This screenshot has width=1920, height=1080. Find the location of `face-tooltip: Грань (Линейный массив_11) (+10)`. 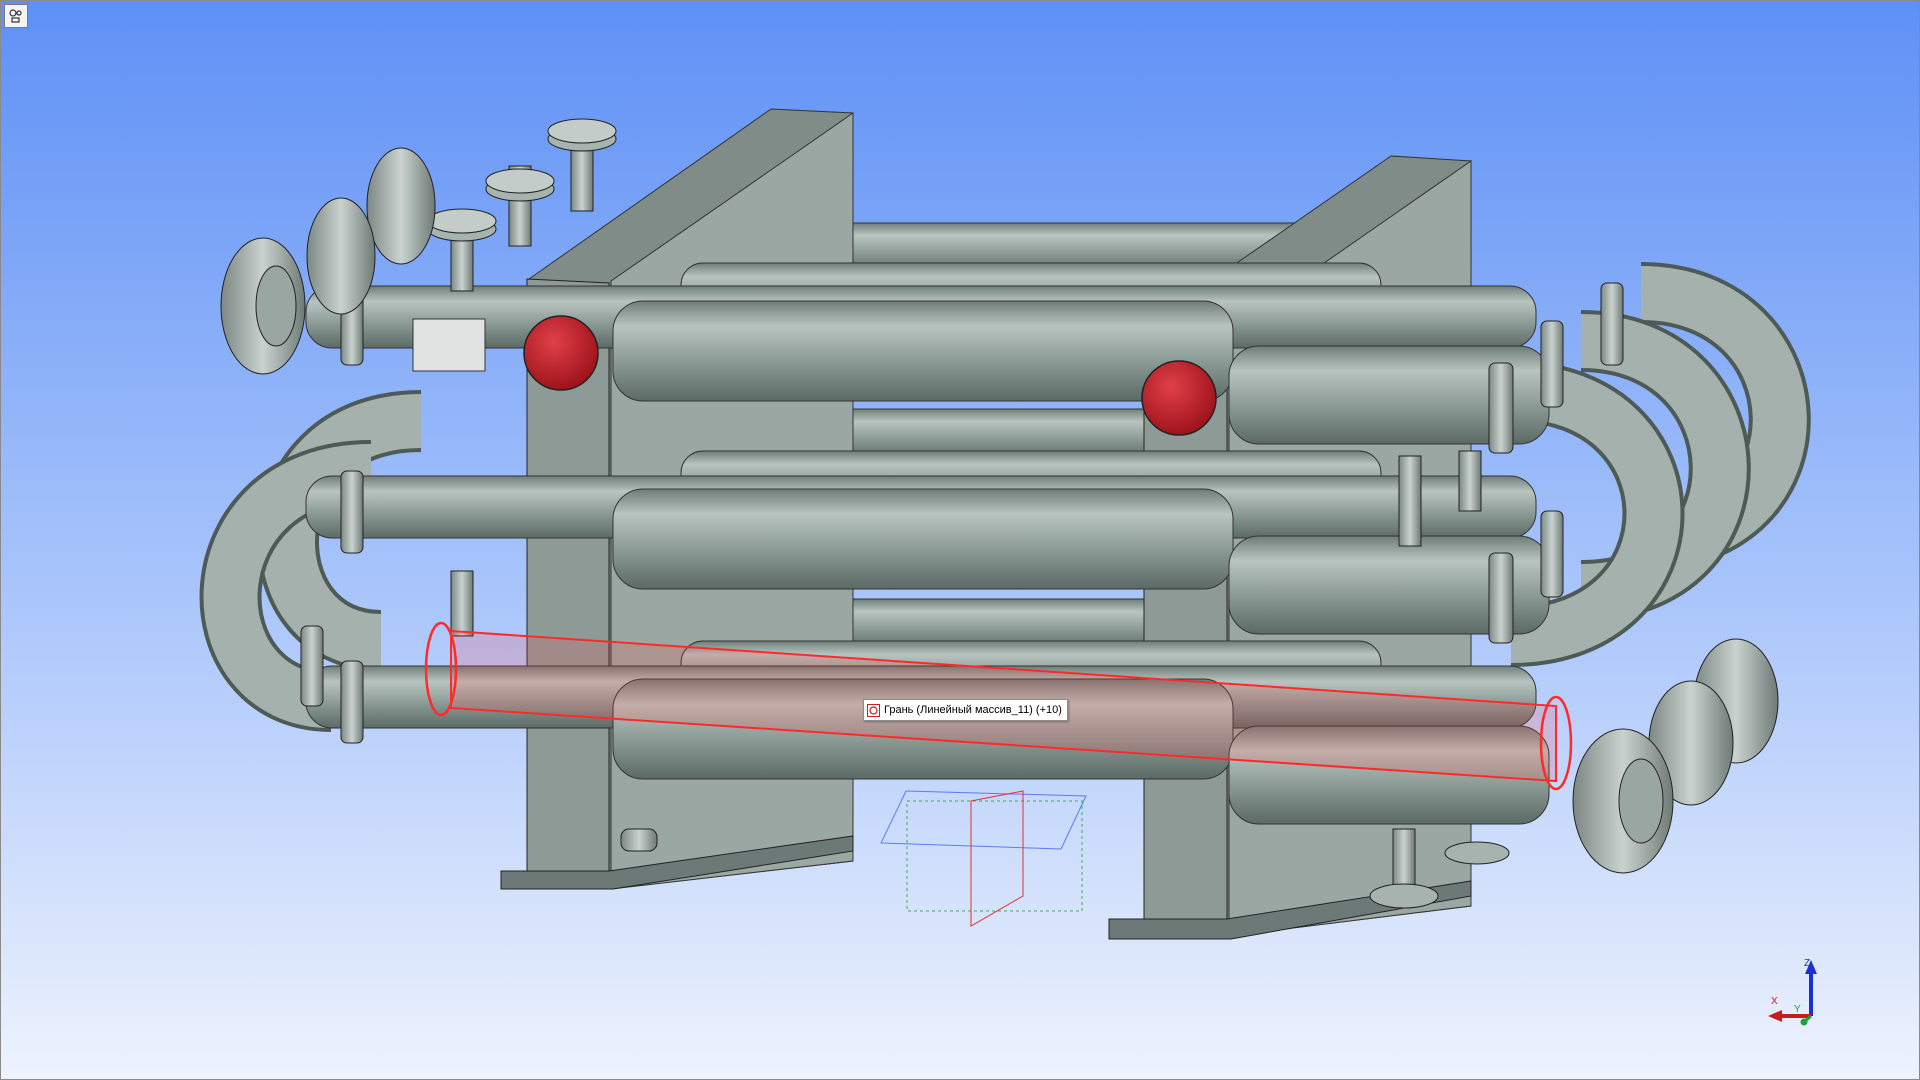

face-tooltip: Грань (Линейный массив_11) (+10) is located at coordinates (965, 710).